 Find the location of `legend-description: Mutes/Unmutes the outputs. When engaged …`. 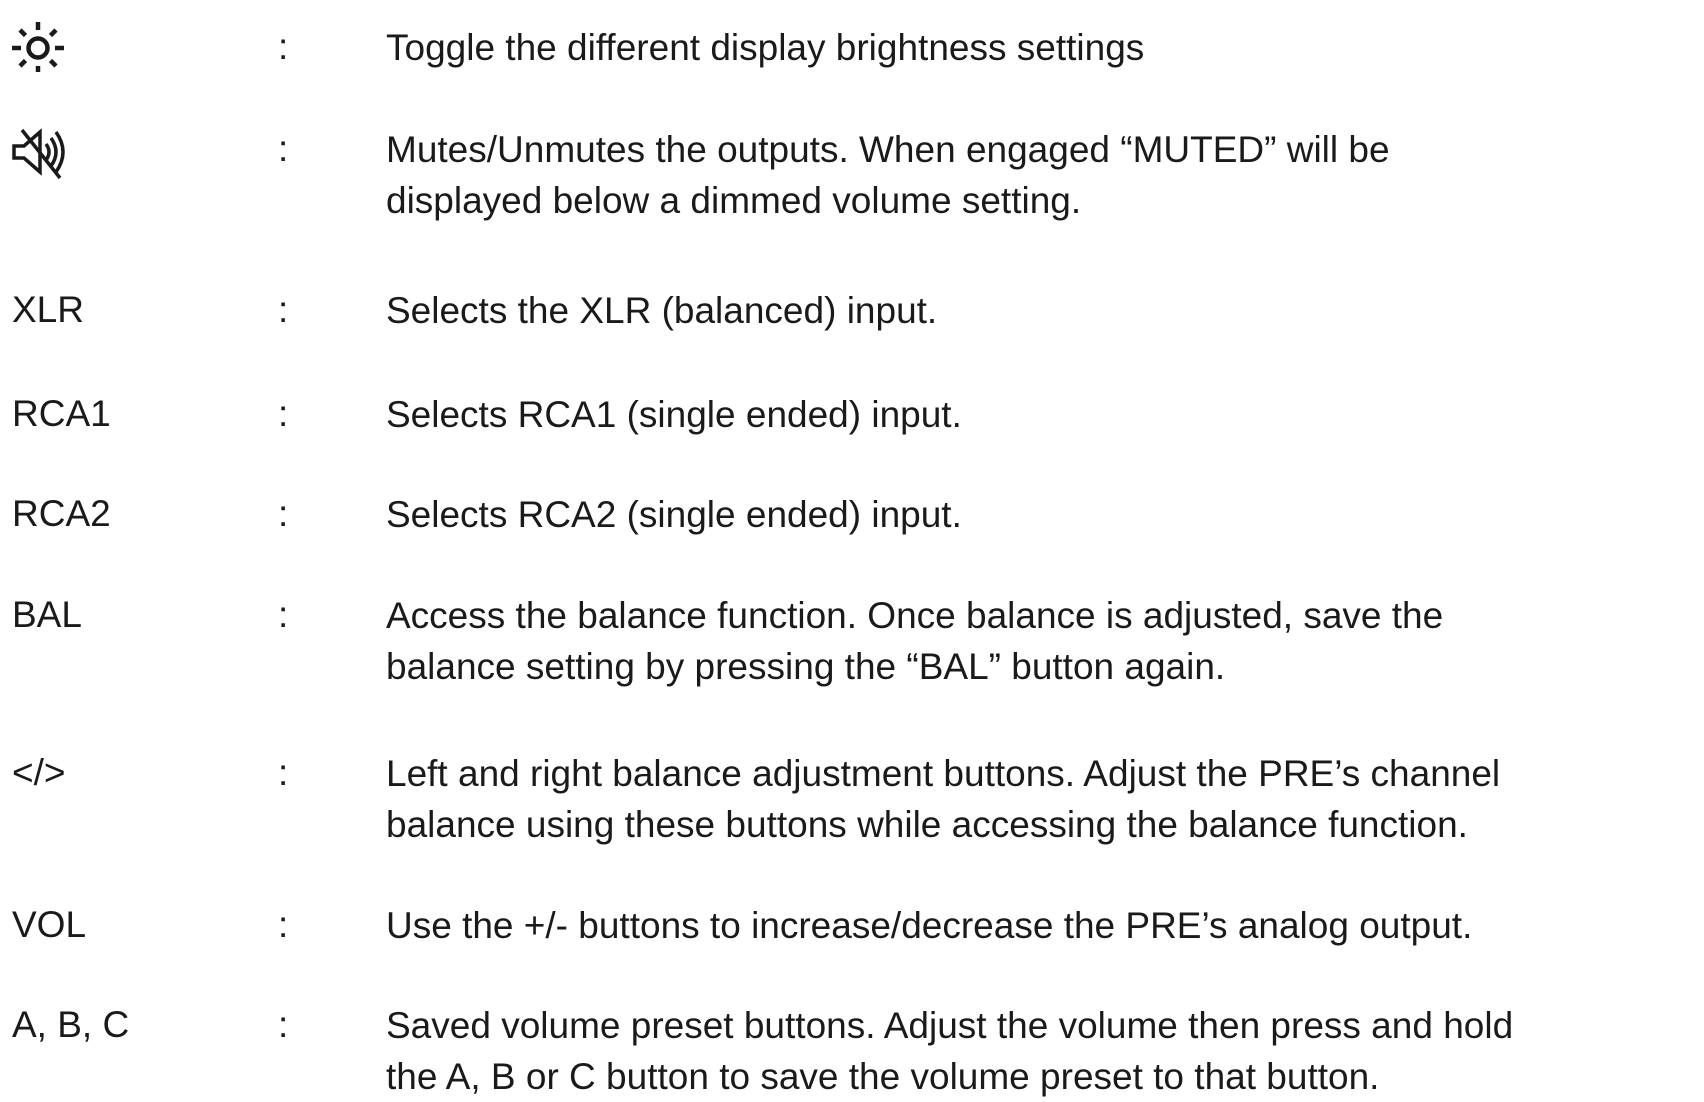

legend-description: Mutes/Unmutes the outputs. When engaged … is located at coordinates (1043, 175).